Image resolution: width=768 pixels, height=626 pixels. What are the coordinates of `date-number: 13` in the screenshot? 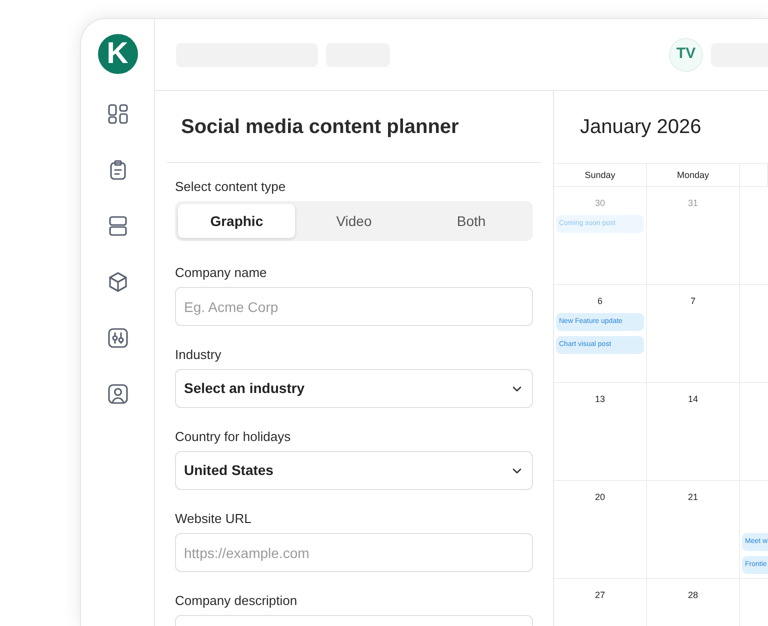 It's located at (600, 399).